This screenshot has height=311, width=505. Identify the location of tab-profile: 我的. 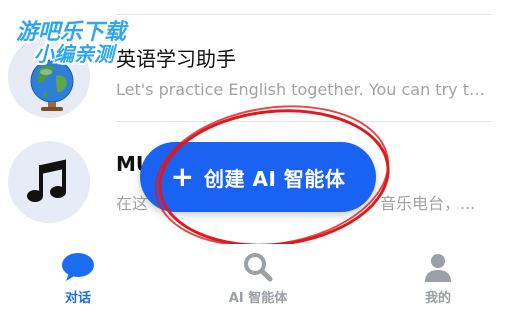
(436, 277).